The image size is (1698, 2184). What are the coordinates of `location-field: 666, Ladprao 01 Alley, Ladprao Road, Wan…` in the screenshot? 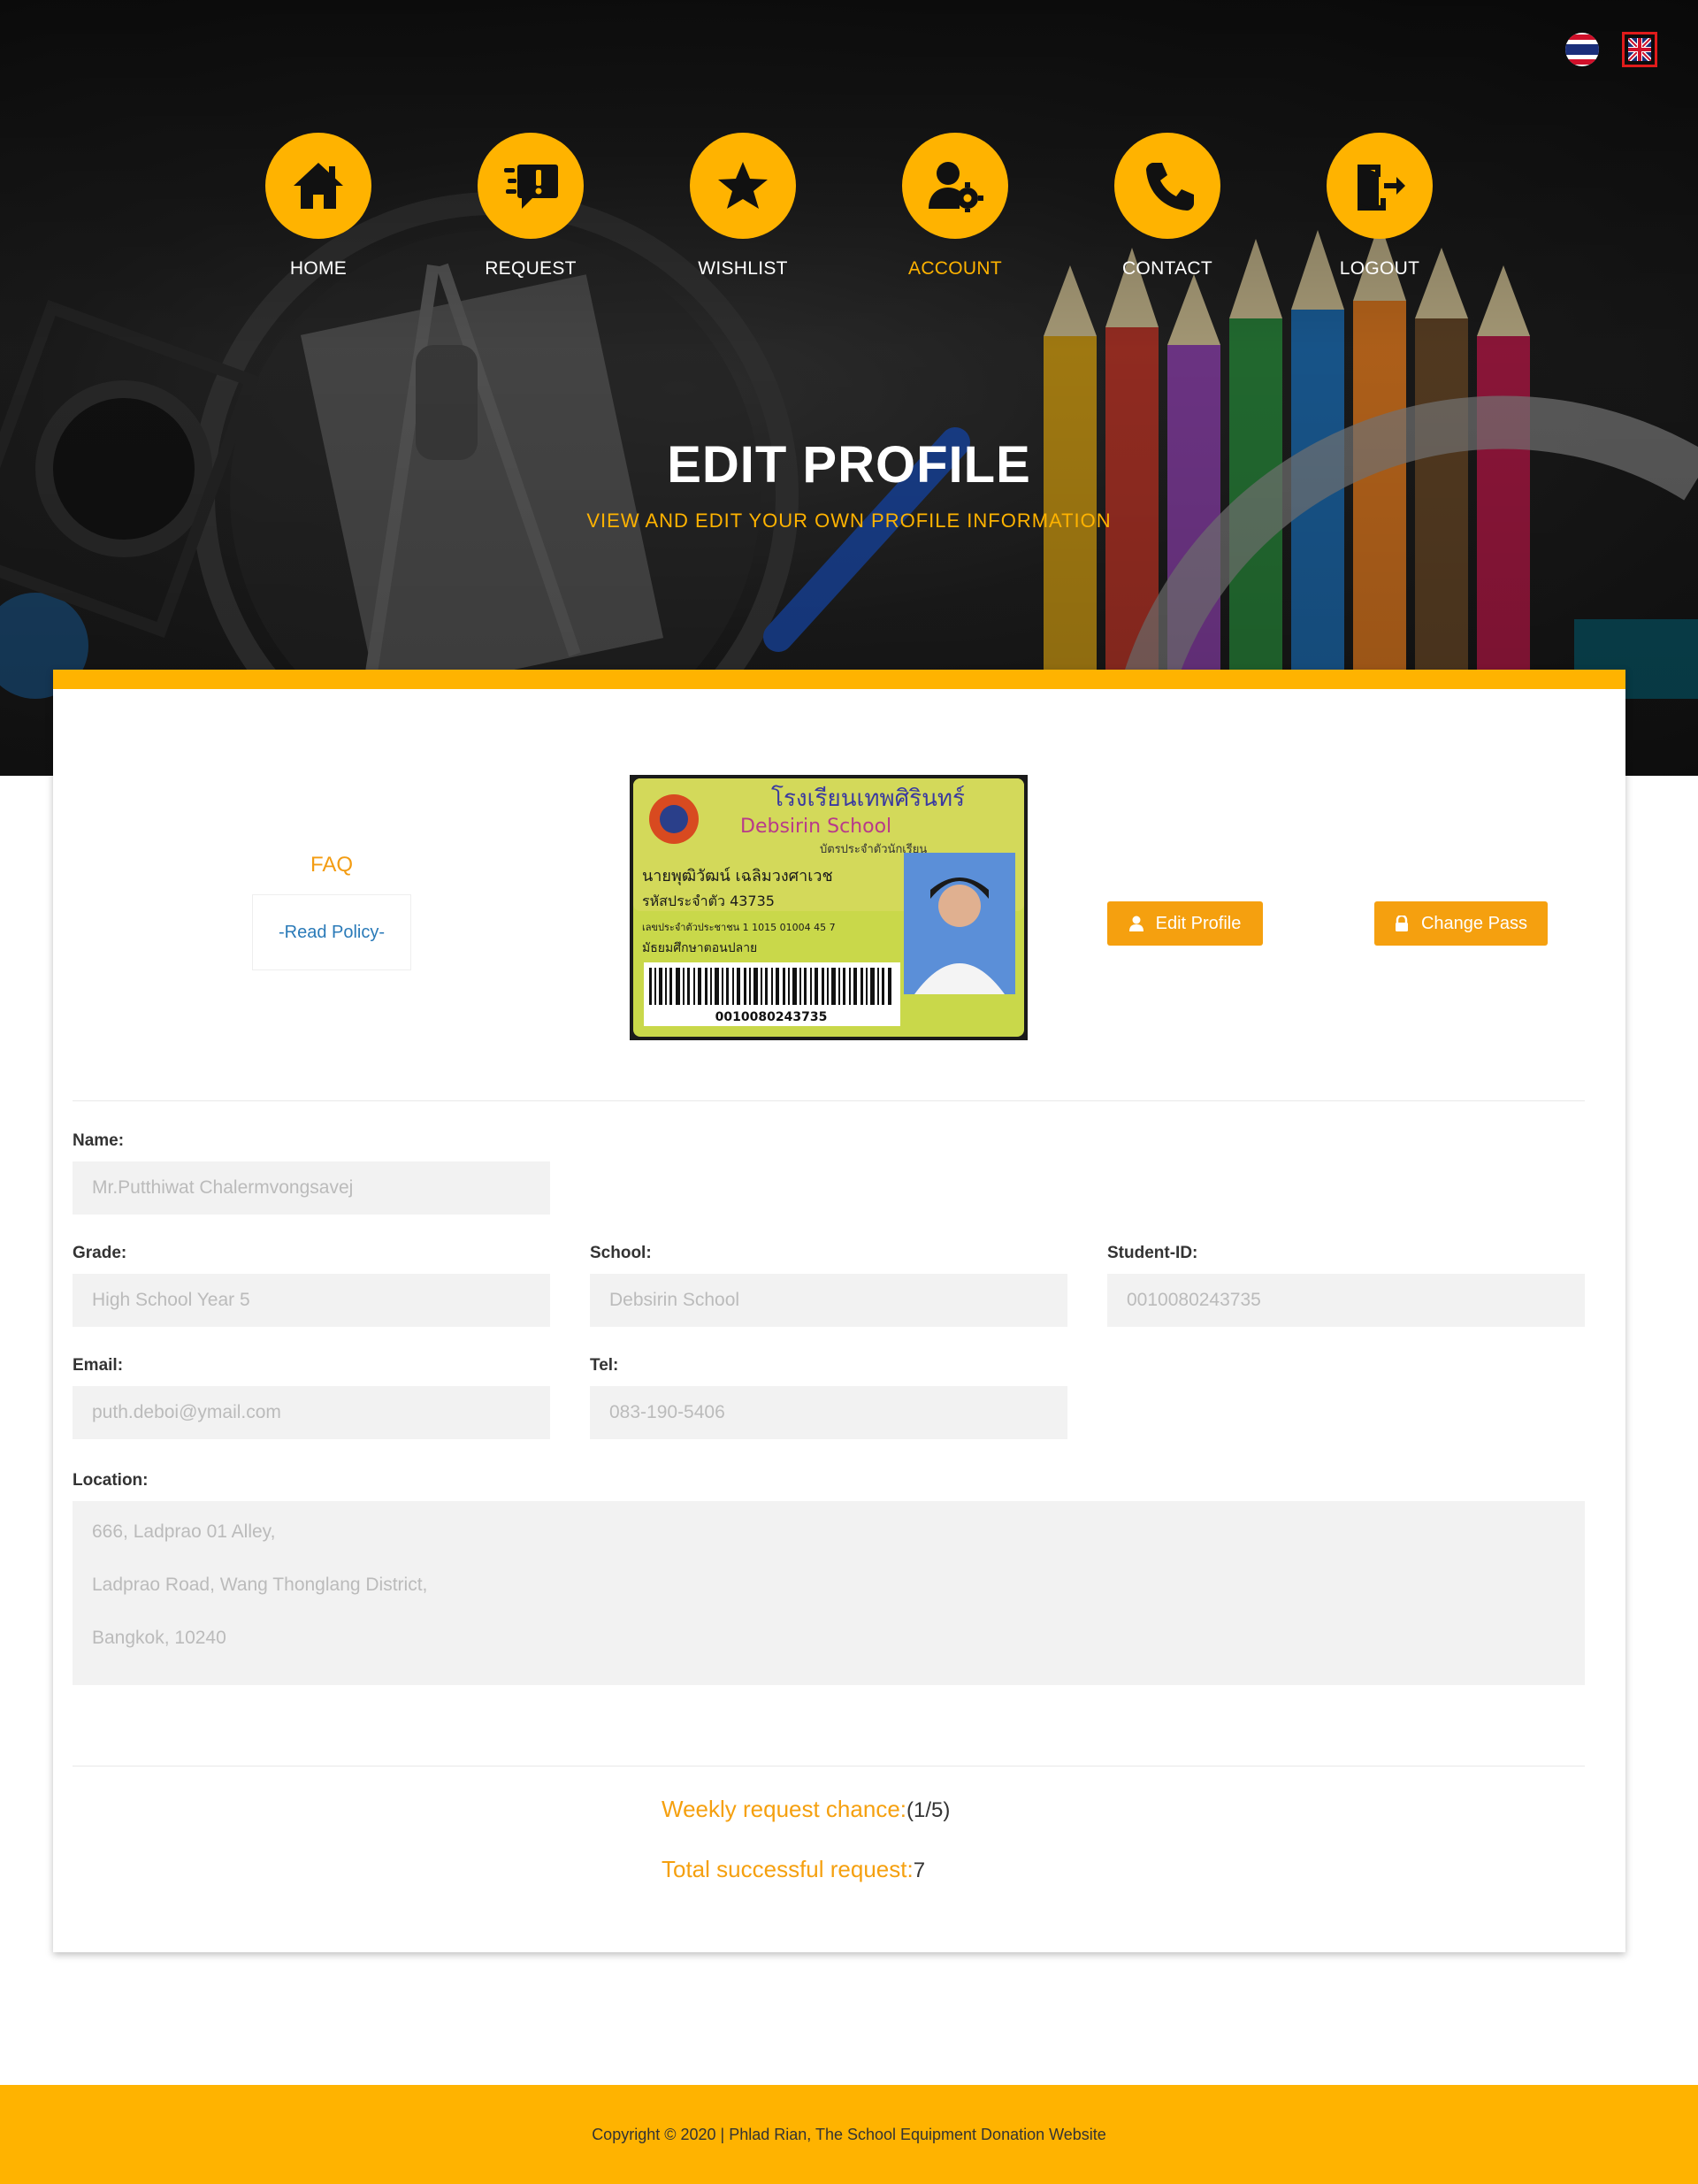 It's located at (829, 1593).